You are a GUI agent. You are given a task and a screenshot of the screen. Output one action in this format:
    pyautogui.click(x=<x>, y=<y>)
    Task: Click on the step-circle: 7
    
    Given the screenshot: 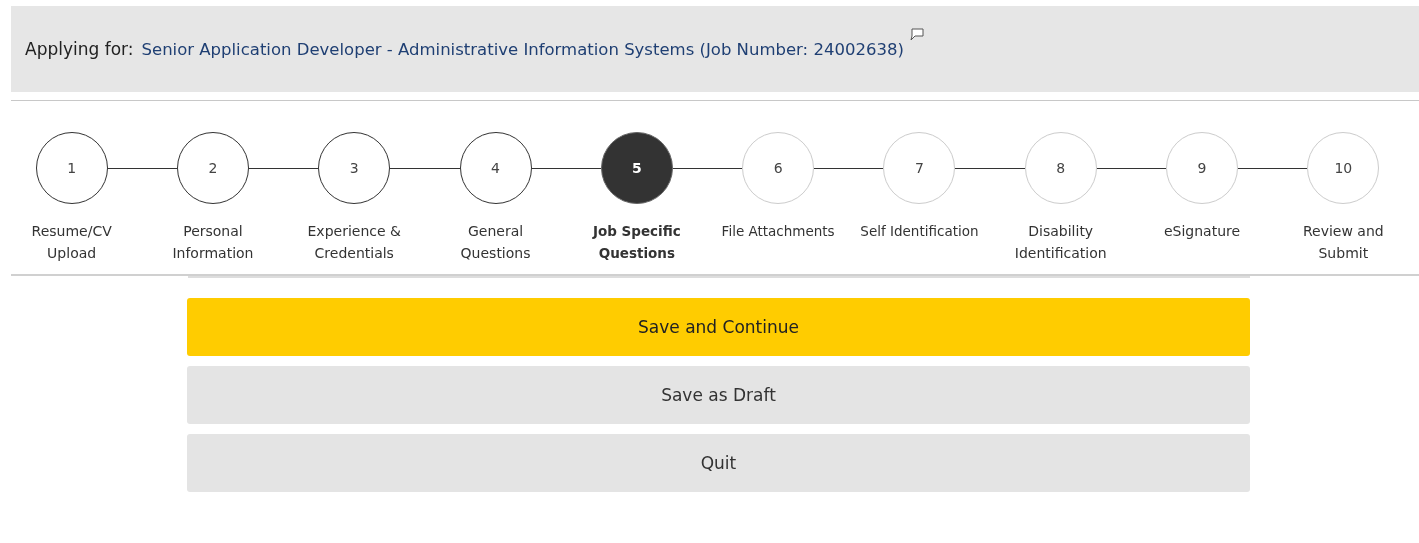 What is the action you would take?
    pyautogui.click(x=919, y=168)
    